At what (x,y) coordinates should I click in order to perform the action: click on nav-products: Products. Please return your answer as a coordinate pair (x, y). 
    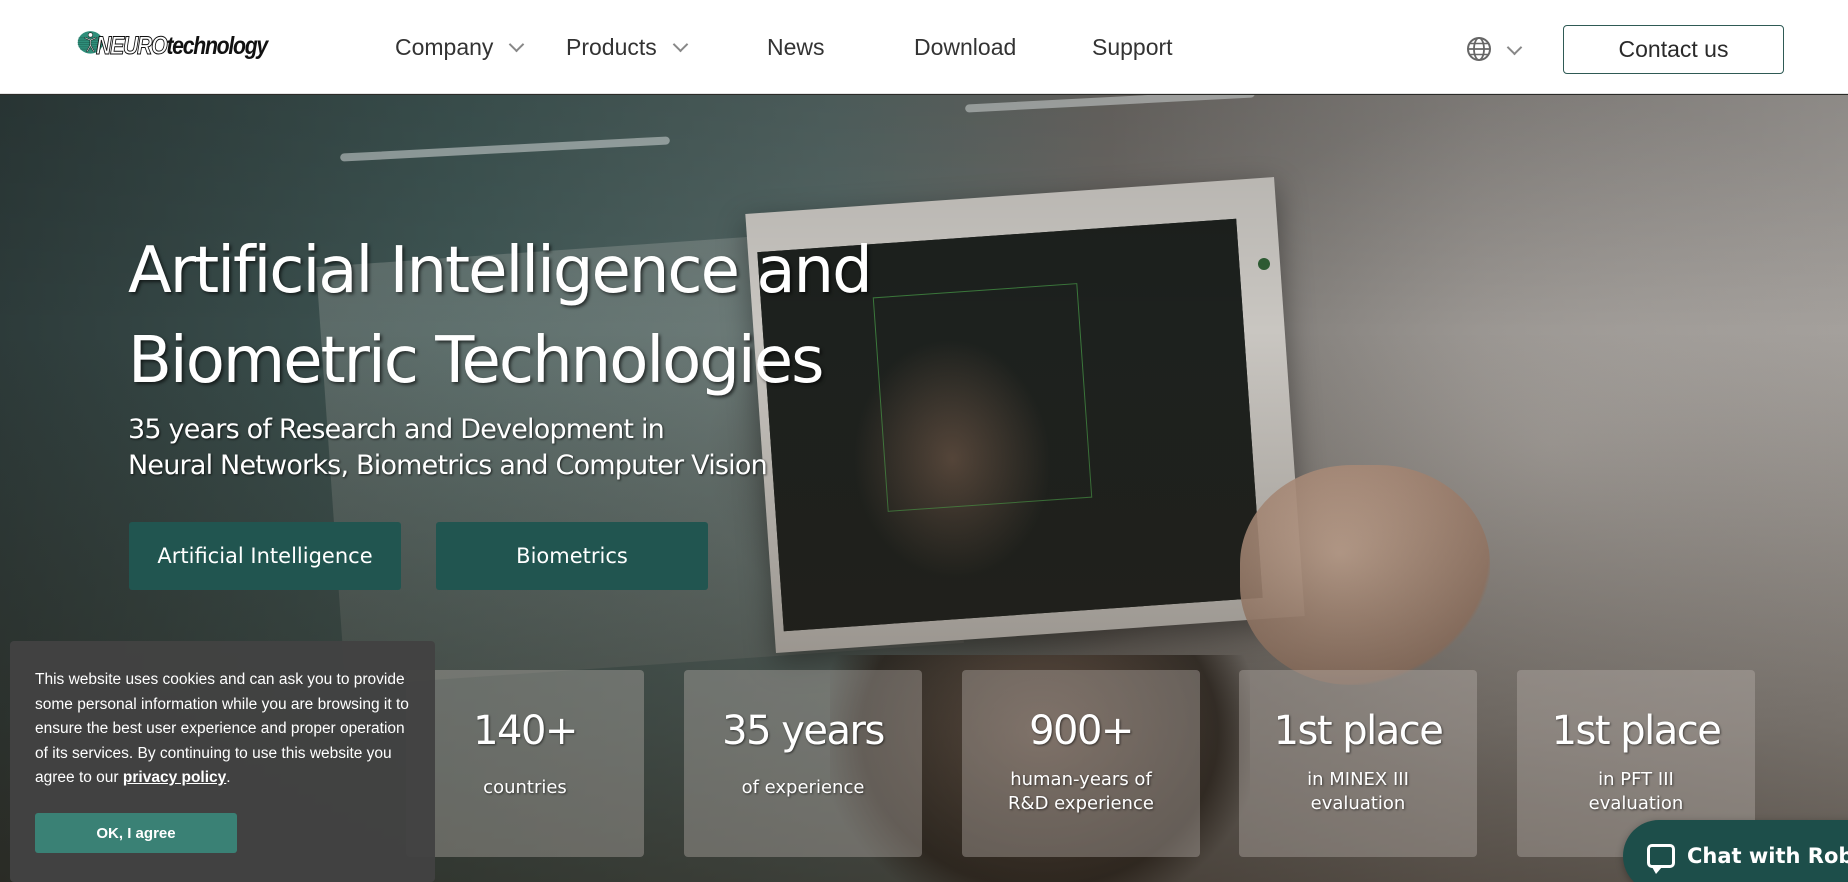
    Looking at the image, I should click on (627, 47).